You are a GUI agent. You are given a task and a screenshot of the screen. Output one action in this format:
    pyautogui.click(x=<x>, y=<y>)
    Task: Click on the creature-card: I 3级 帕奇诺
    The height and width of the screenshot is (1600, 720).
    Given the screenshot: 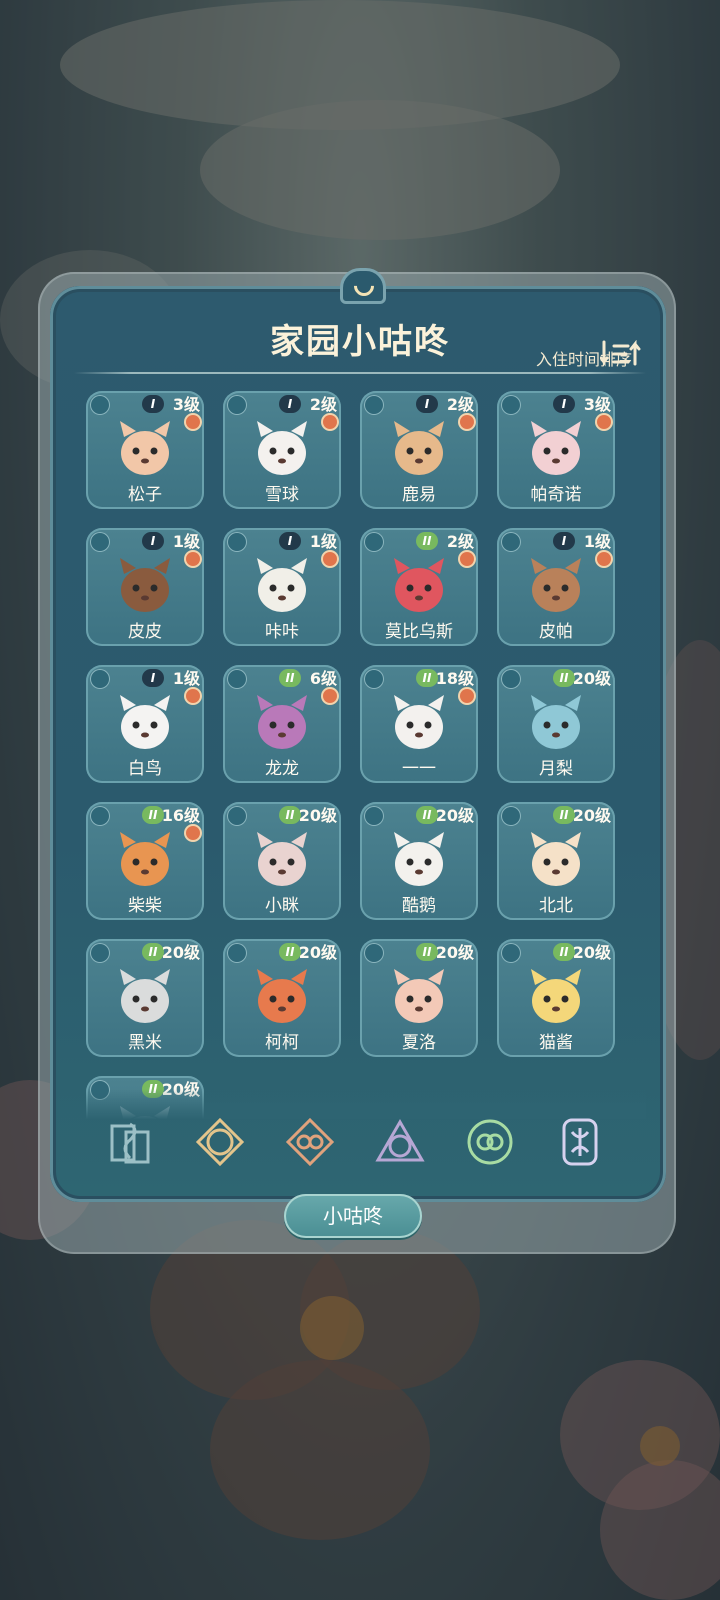 What is the action you would take?
    pyautogui.click(x=556, y=450)
    